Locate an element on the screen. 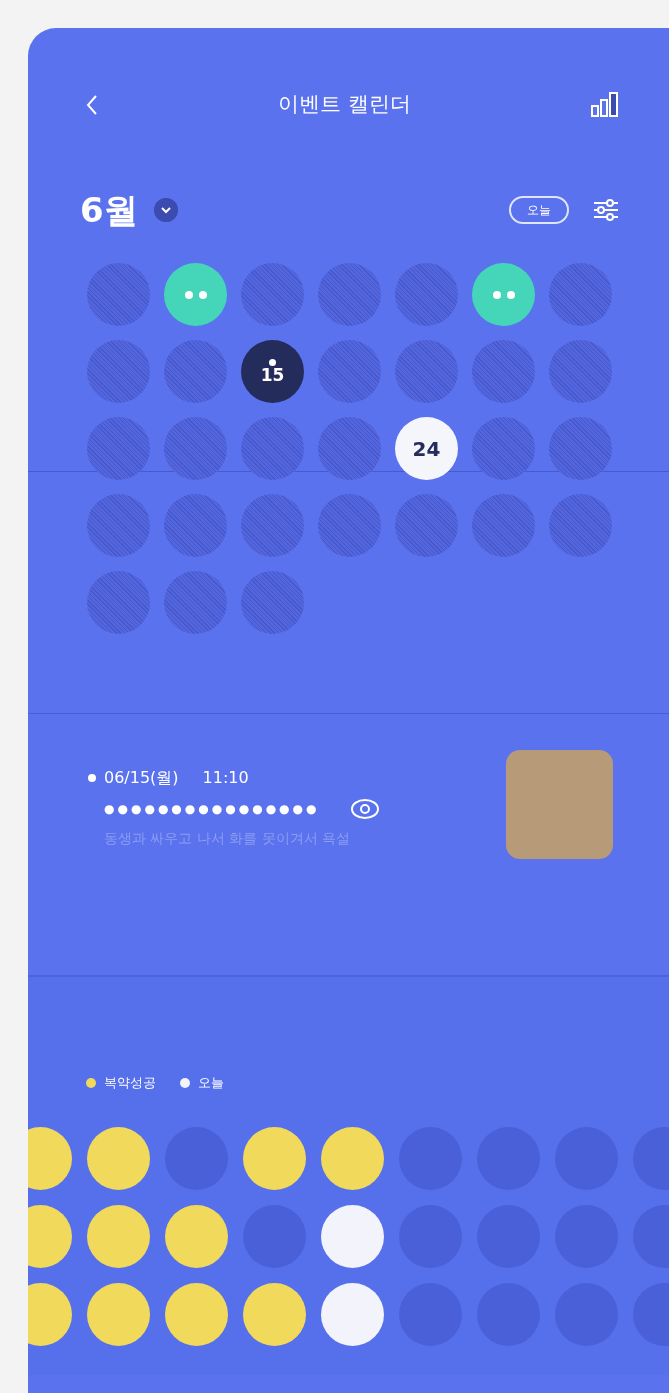 This screenshot has height=1393, width=669. eye-icon is located at coordinates (364, 809).